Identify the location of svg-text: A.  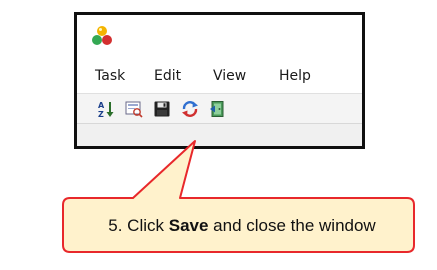
(101, 105).